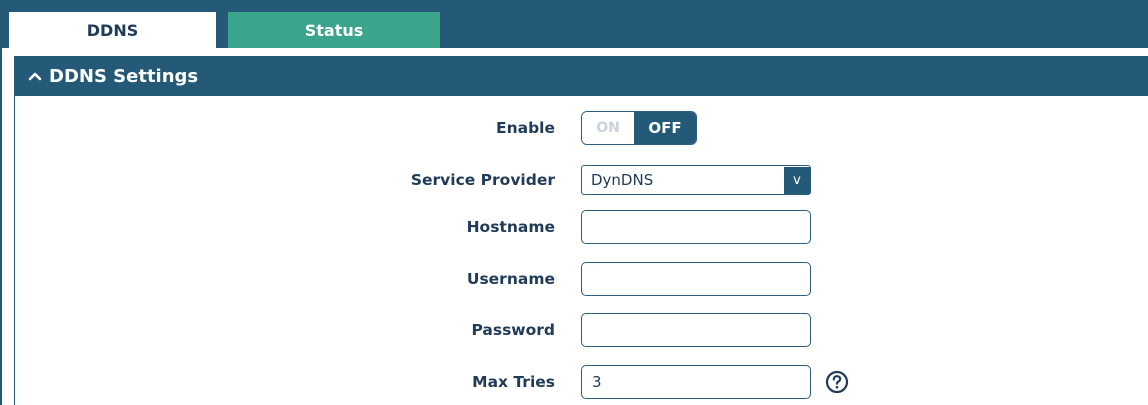 The height and width of the screenshot is (405, 1148). Describe the element at coordinates (797, 180) in the screenshot. I see `dropdown-arrow-icon: v` at that location.